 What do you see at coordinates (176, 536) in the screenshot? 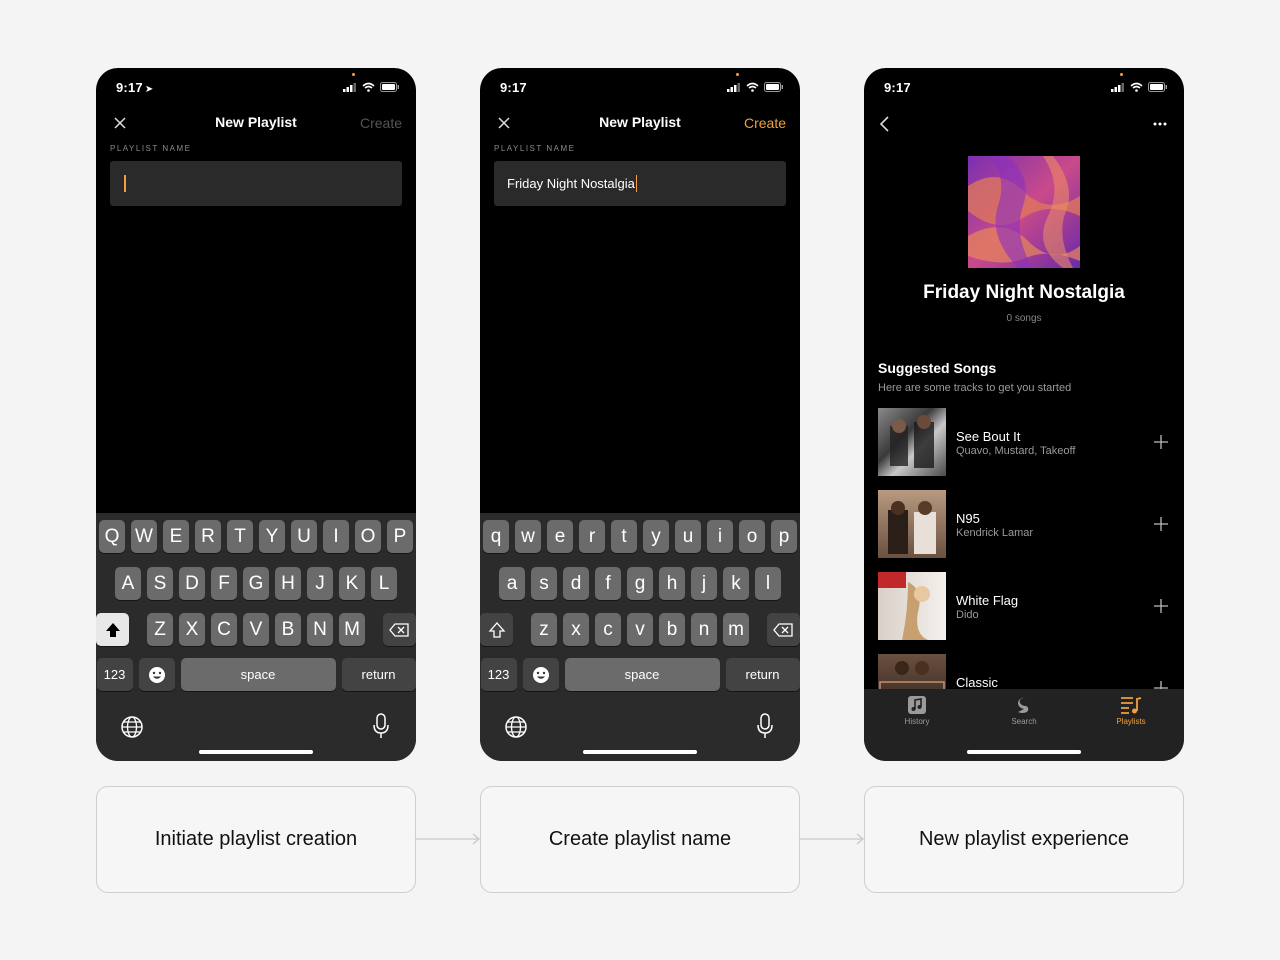
I see `key-e: E` at bounding box center [176, 536].